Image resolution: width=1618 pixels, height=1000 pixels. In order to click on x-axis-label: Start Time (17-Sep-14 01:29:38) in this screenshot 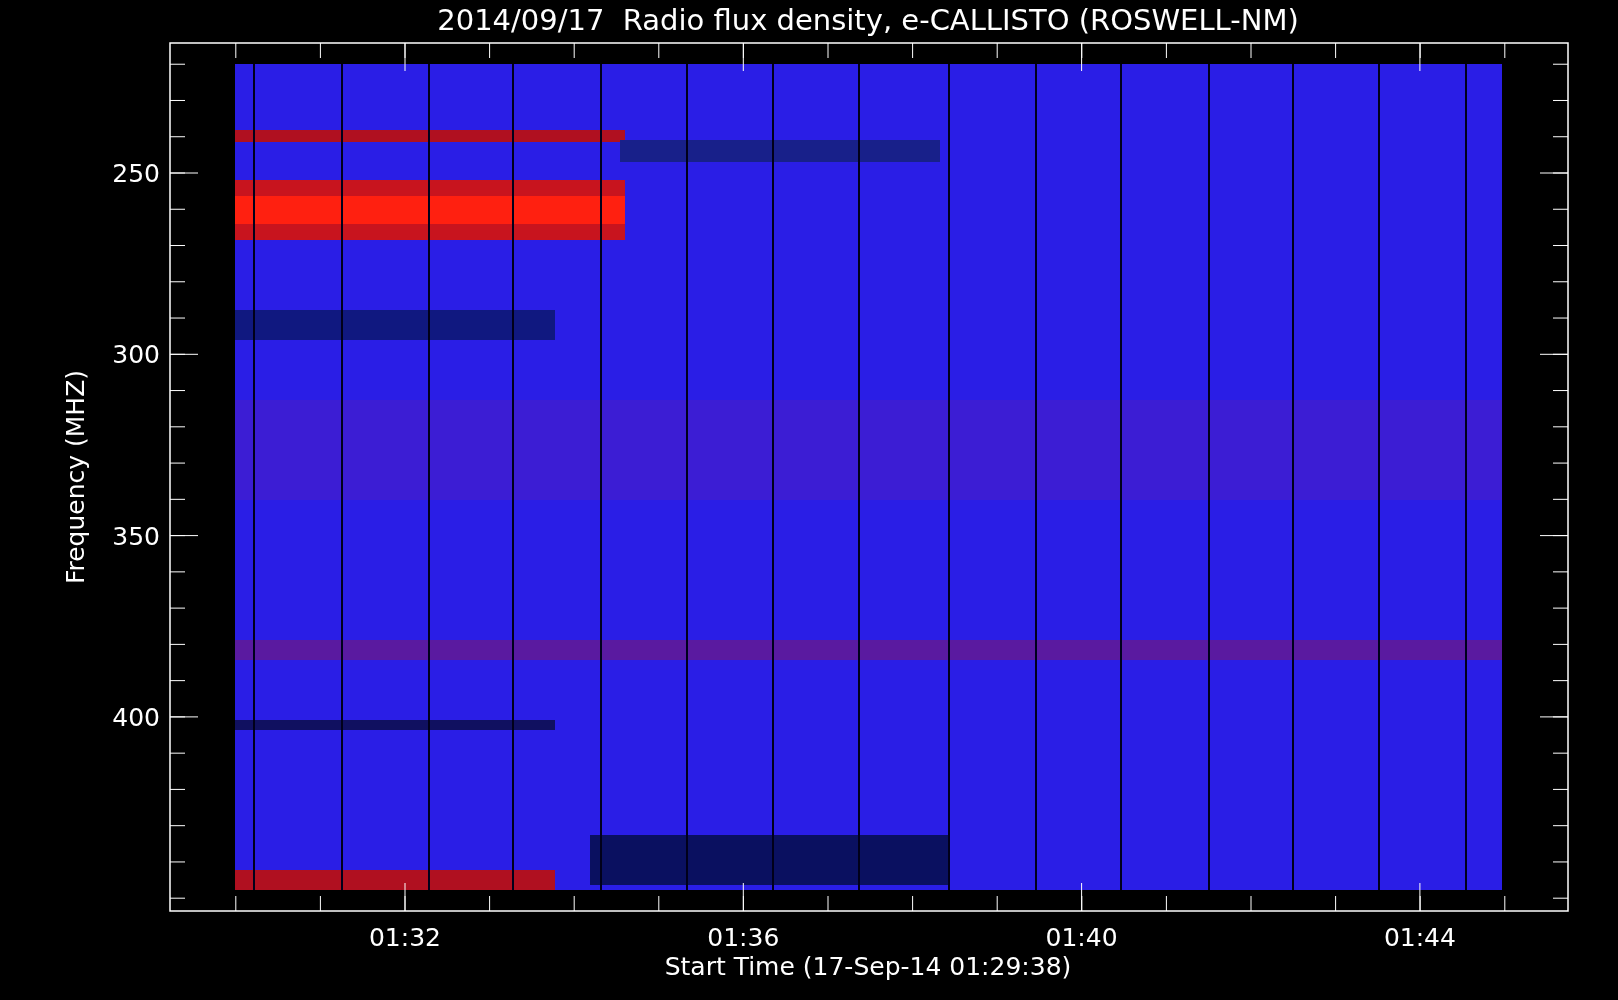, I will do `click(868, 966)`.